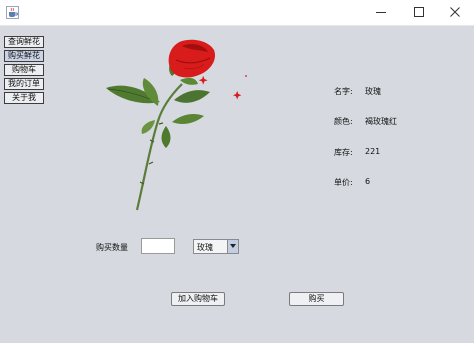 The width and height of the screenshot is (474, 343). I want to click on maximize-button, so click(419, 12).